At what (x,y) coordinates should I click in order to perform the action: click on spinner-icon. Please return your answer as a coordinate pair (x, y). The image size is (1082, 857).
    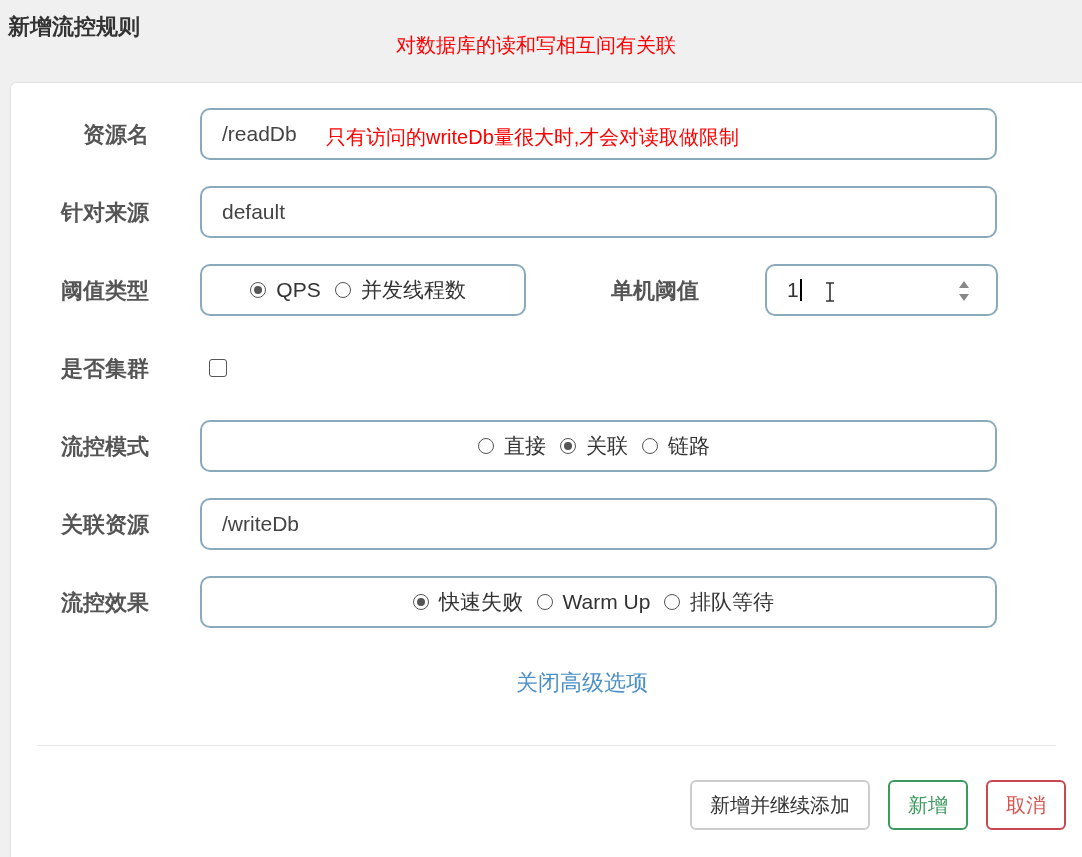
    Looking at the image, I should click on (964, 291).